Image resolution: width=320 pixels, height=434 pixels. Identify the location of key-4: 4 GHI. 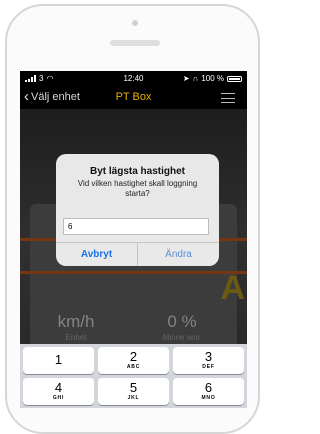
(58, 391).